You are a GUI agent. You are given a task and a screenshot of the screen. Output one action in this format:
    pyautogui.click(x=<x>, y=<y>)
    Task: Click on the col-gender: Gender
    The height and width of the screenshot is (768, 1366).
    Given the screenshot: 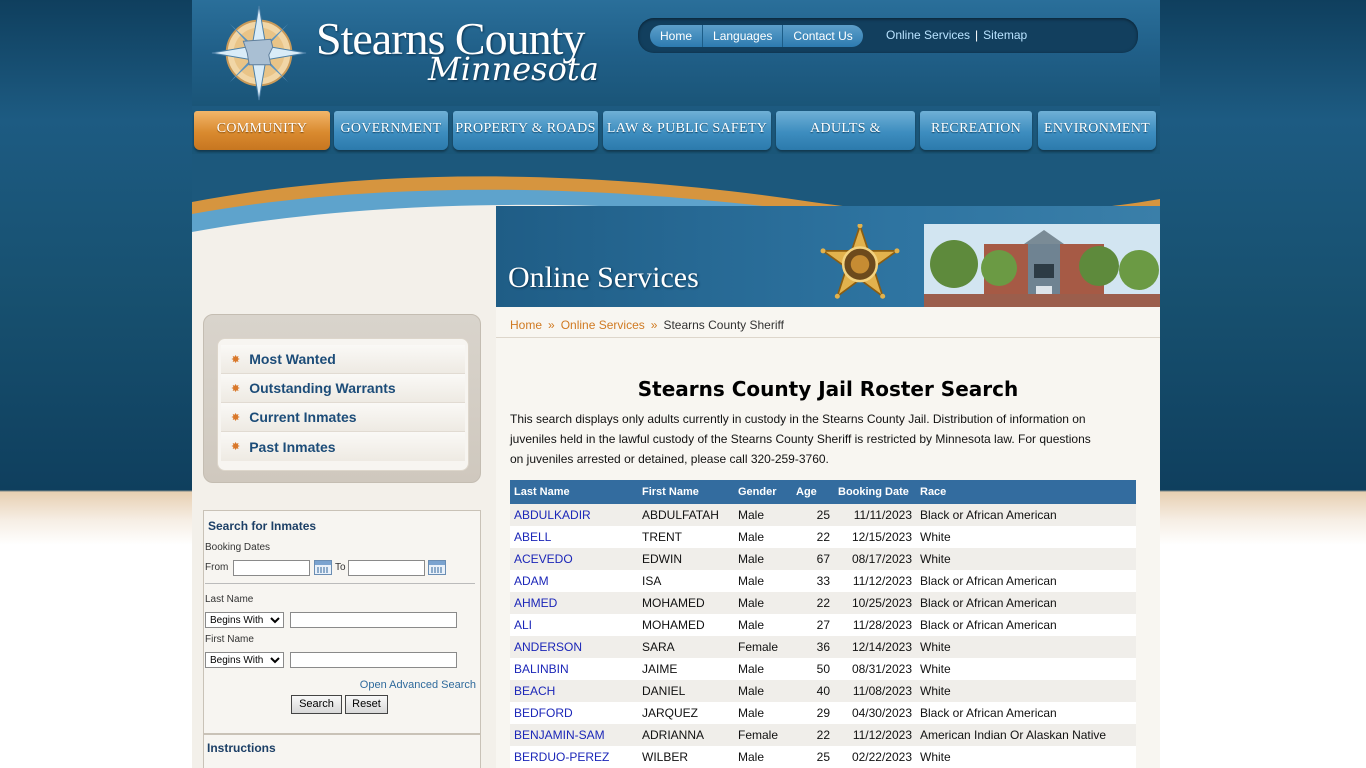 What is the action you would take?
    pyautogui.click(x=763, y=492)
    